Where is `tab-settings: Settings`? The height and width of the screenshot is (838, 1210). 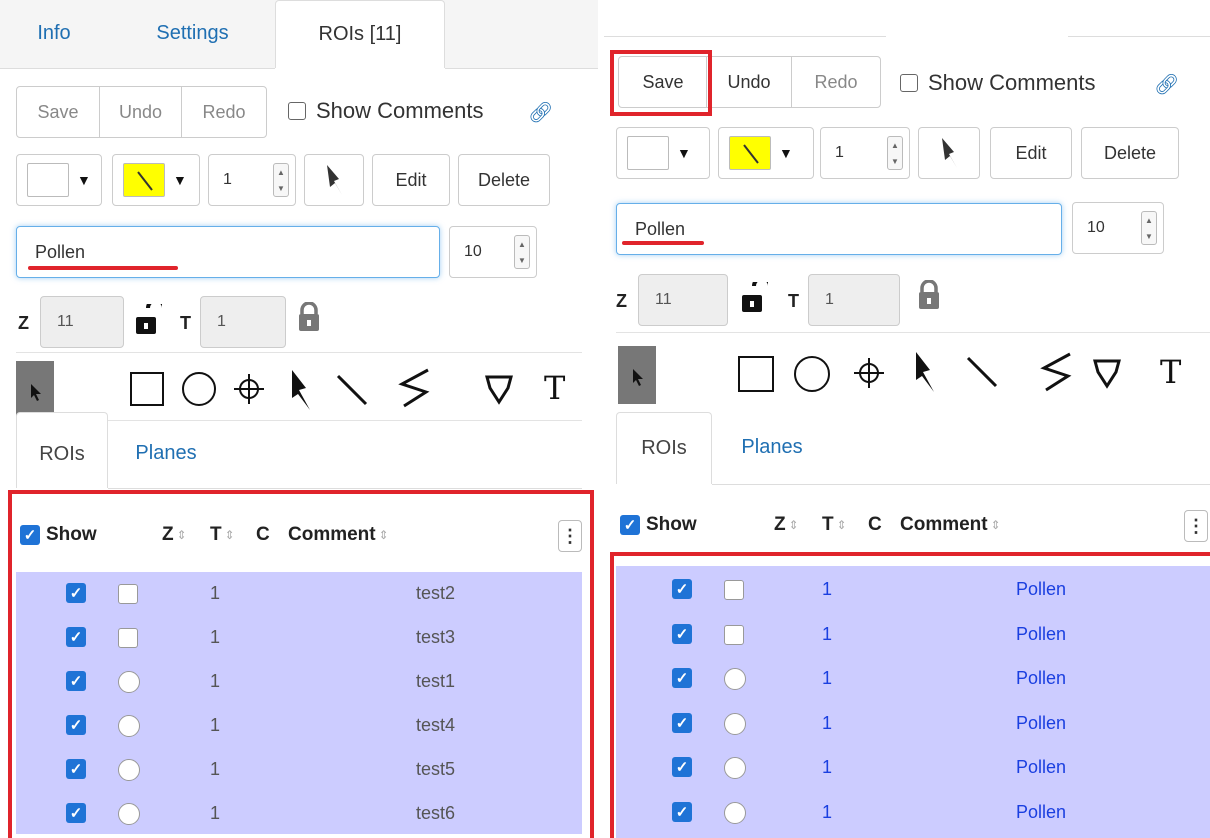
tab-settings: Settings is located at coordinates (192, 34).